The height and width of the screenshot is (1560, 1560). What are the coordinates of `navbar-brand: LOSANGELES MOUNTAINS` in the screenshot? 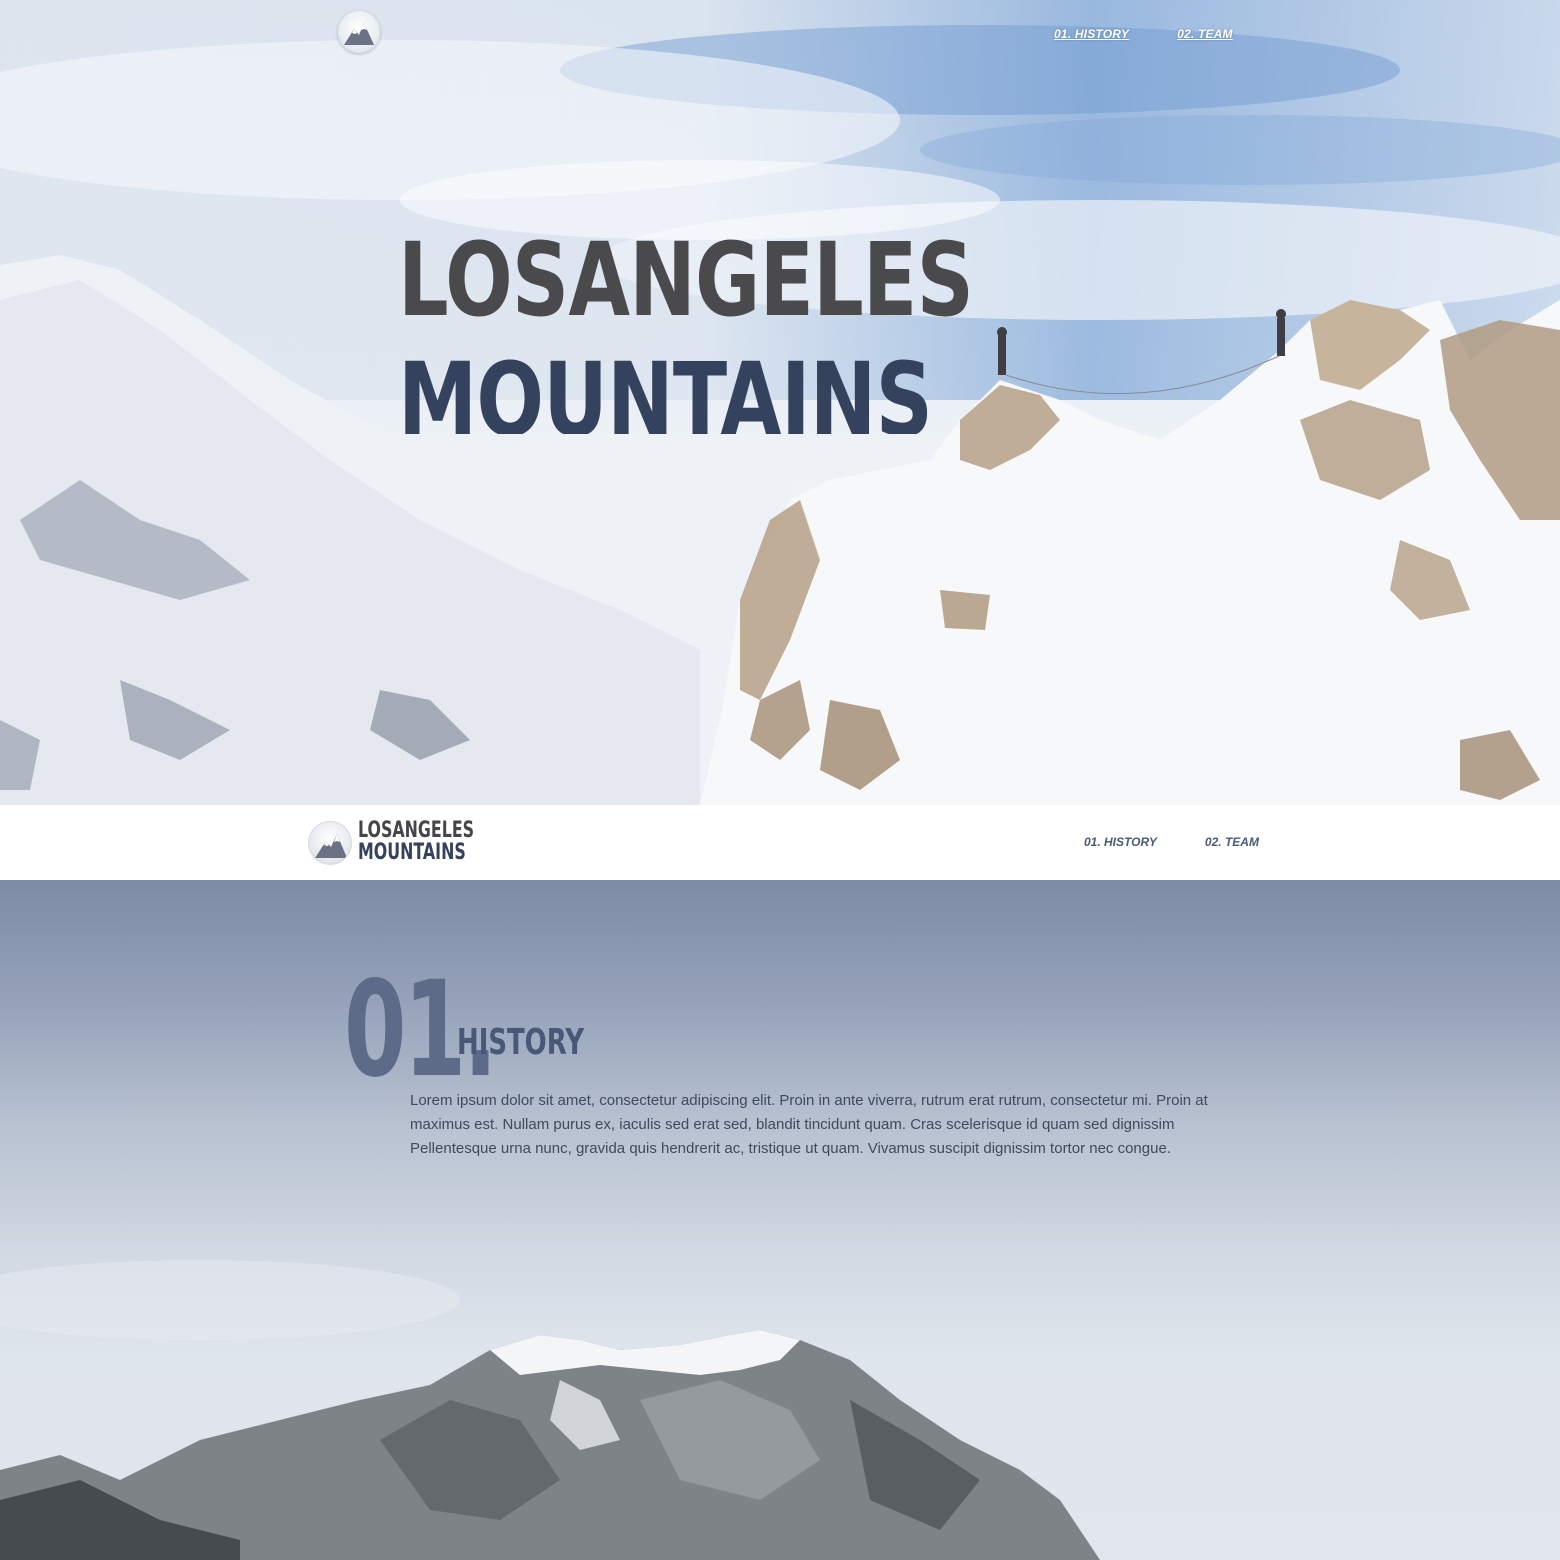 It's located at (438, 842).